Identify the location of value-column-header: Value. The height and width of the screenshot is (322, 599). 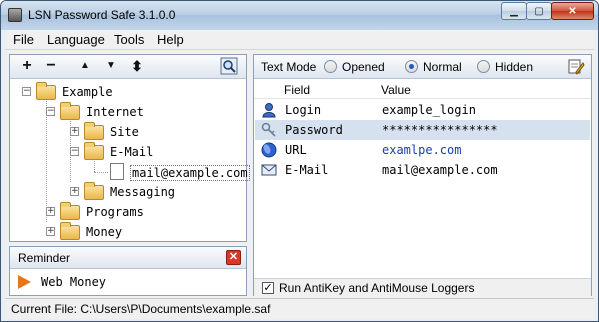
(396, 90).